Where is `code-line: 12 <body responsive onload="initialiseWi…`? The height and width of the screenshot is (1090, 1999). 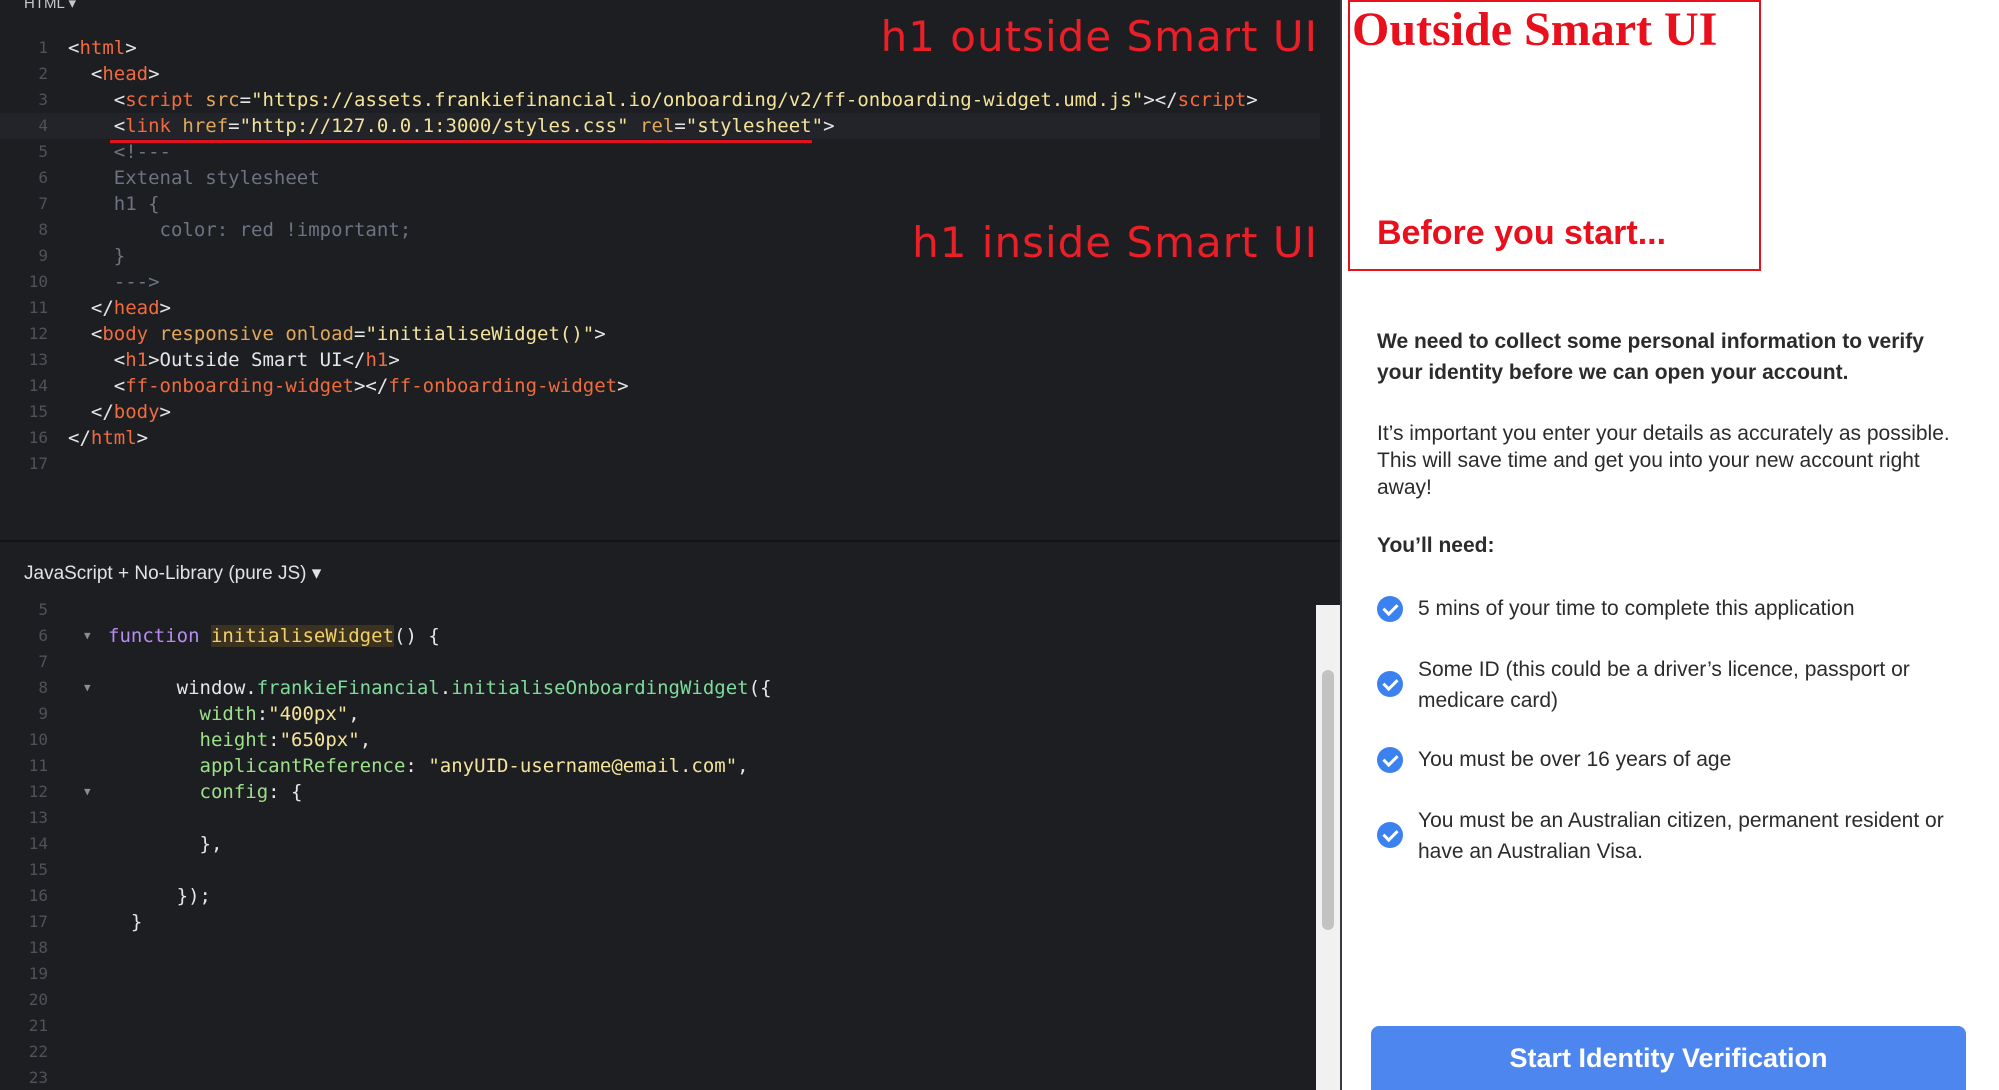
code-line: 12 <body responsive onload="initialiseWi… is located at coordinates (660, 334).